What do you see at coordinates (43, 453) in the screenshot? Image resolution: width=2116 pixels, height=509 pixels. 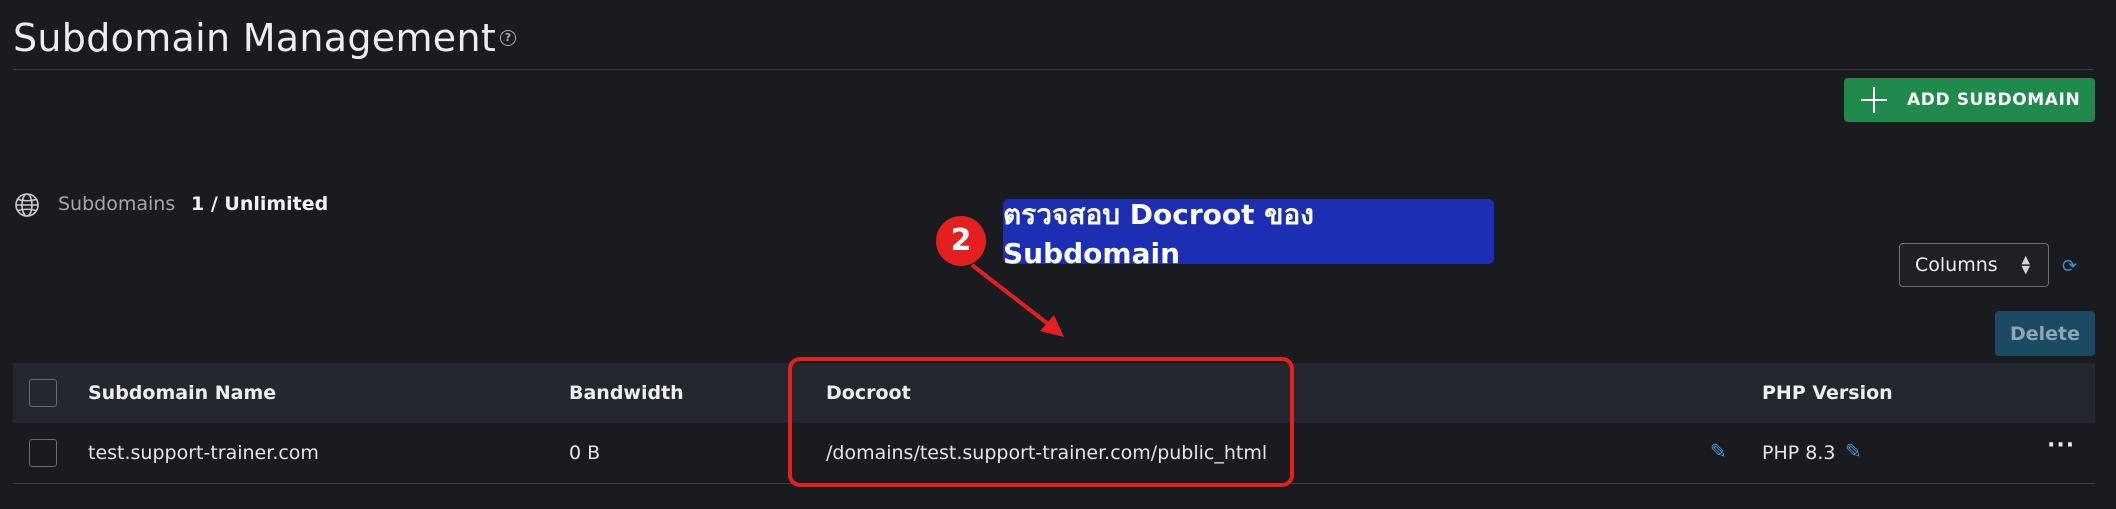 I see `row-checkbox` at bounding box center [43, 453].